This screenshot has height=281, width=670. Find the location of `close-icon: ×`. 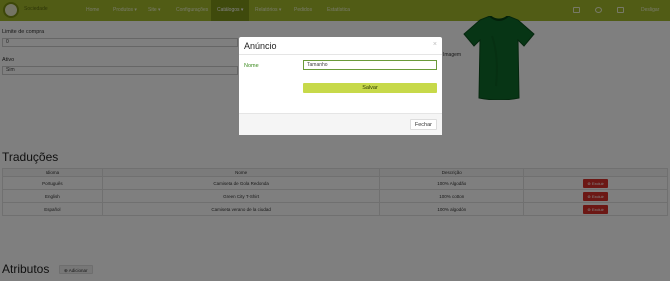

close-icon: × is located at coordinates (435, 44).